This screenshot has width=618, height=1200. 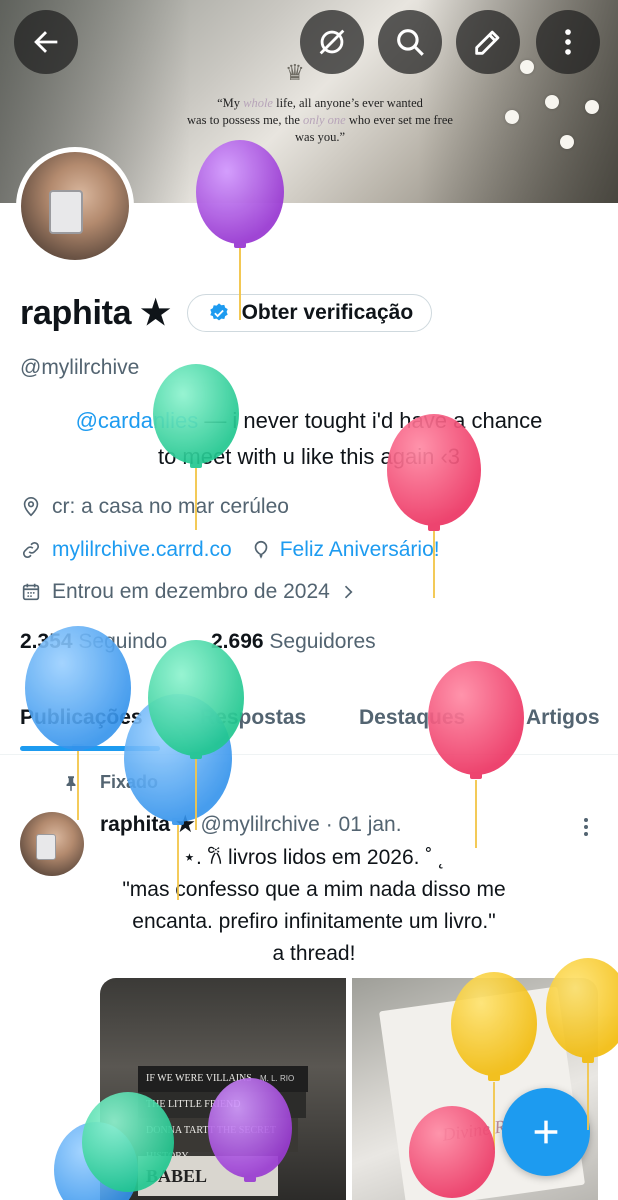 I want to click on following-link: 2.354 Seguindo, so click(x=93, y=641).